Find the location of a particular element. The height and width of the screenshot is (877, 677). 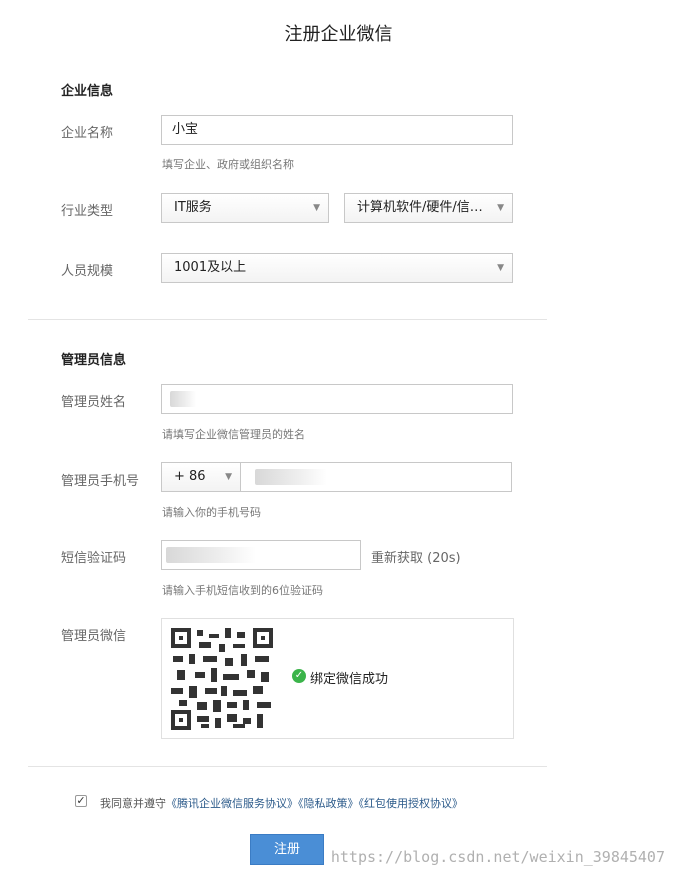

industry-secondary-select: 计算机软件/硬件/信… ▼ is located at coordinates (428, 208).